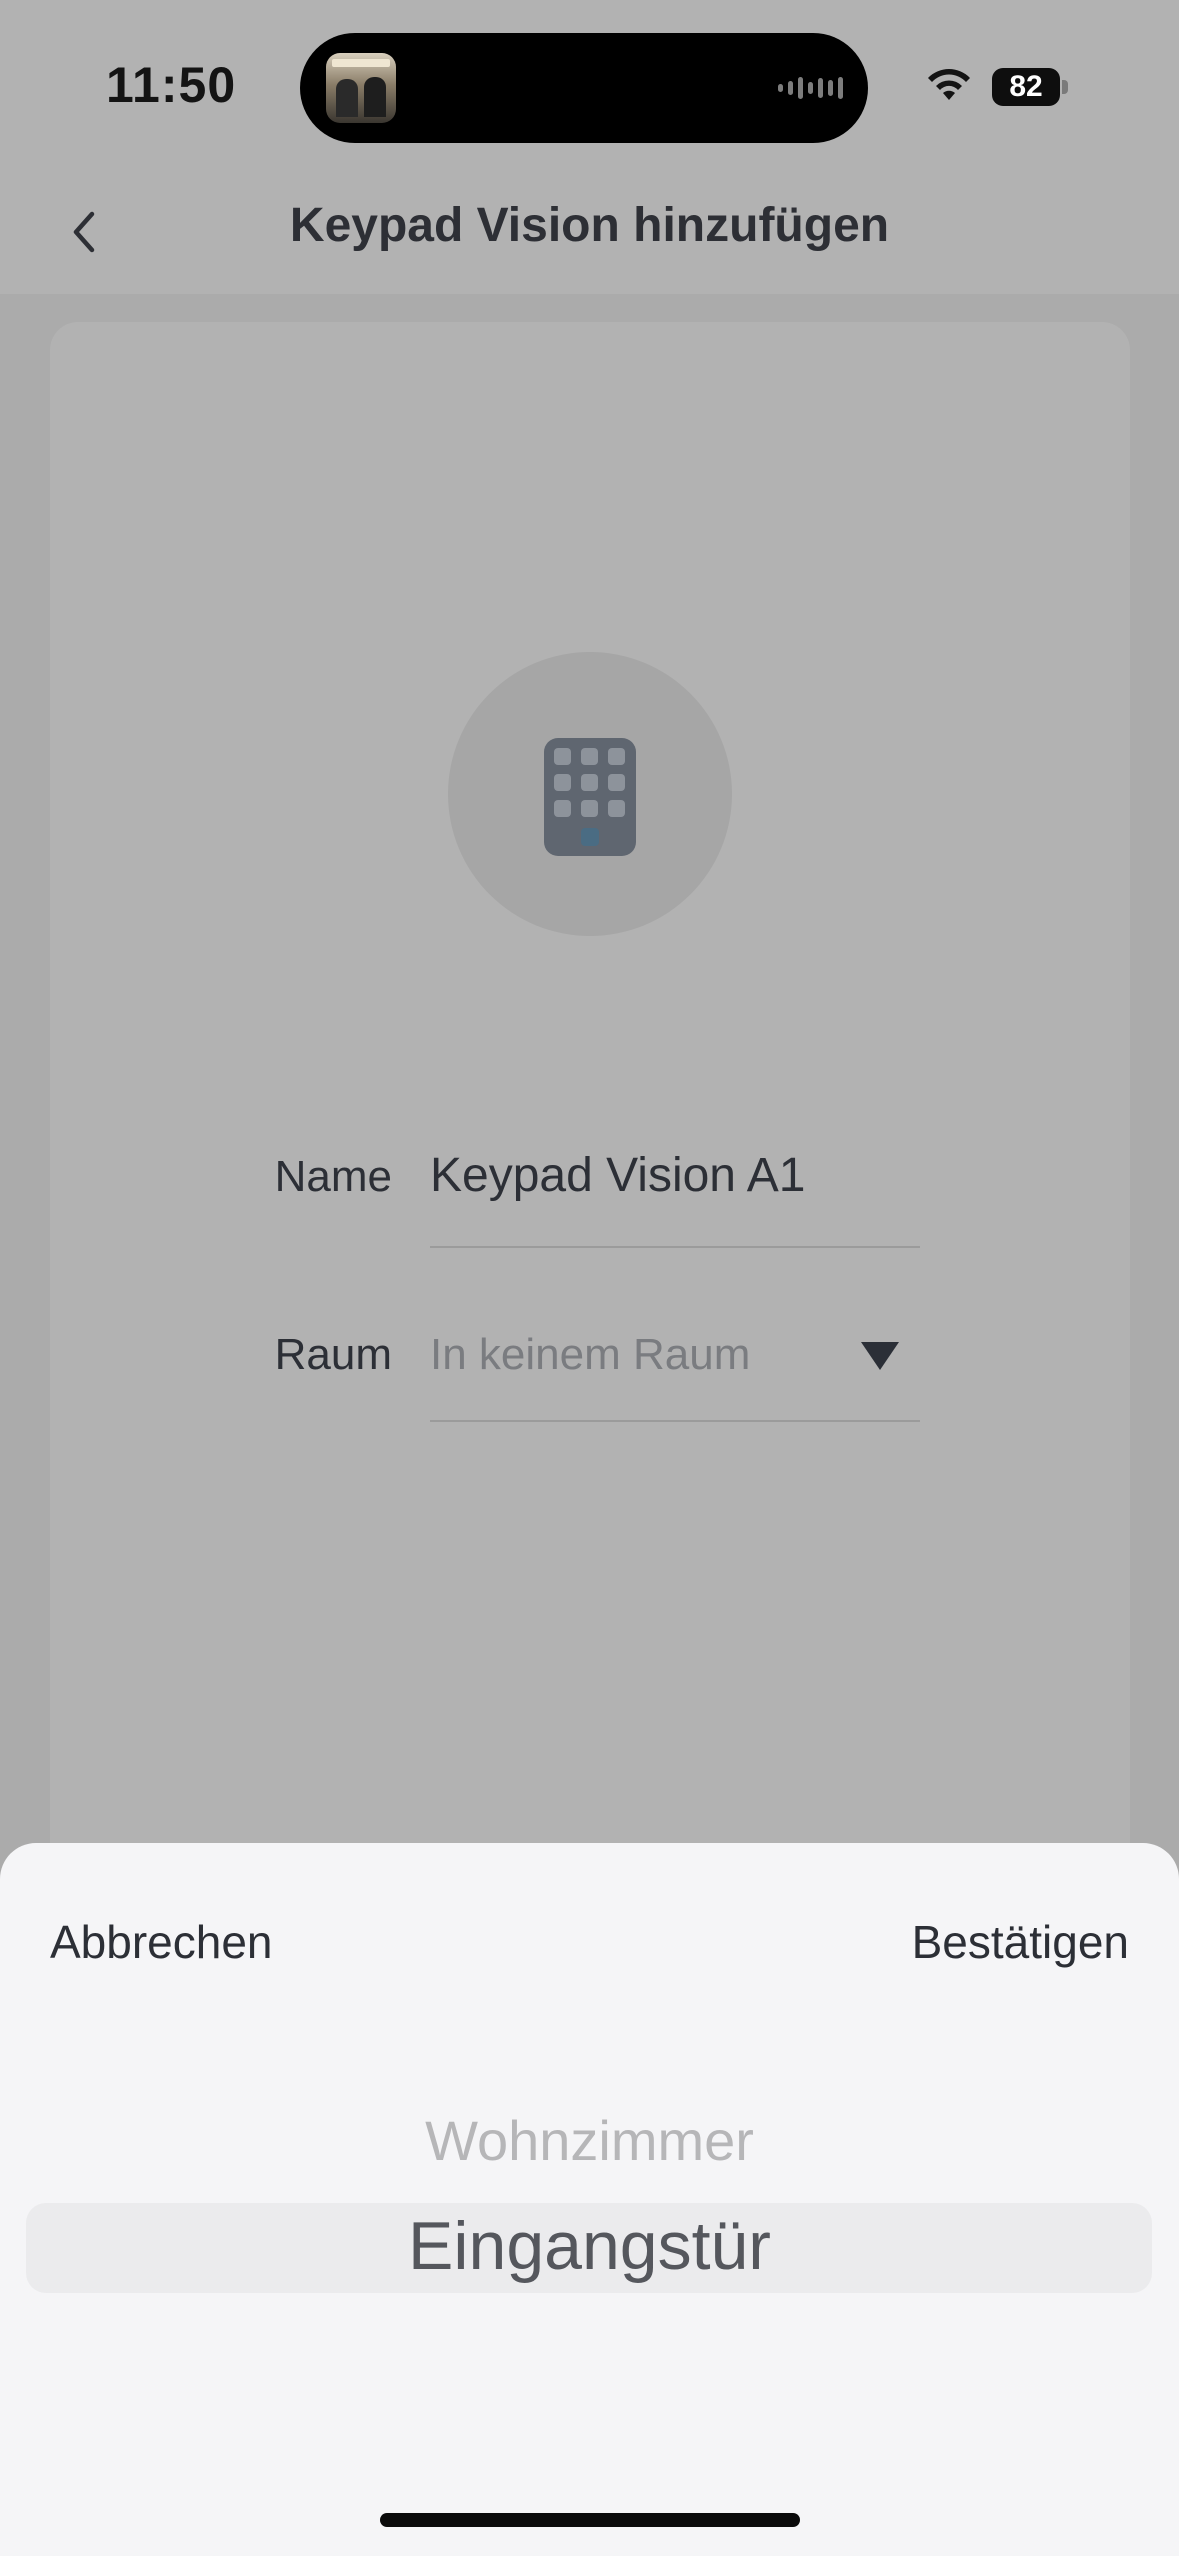 The image size is (1179, 2556). Describe the element at coordinates (589, 2246) in the screenshot. I see `picker-option-selected: Eingangstür` at that location.